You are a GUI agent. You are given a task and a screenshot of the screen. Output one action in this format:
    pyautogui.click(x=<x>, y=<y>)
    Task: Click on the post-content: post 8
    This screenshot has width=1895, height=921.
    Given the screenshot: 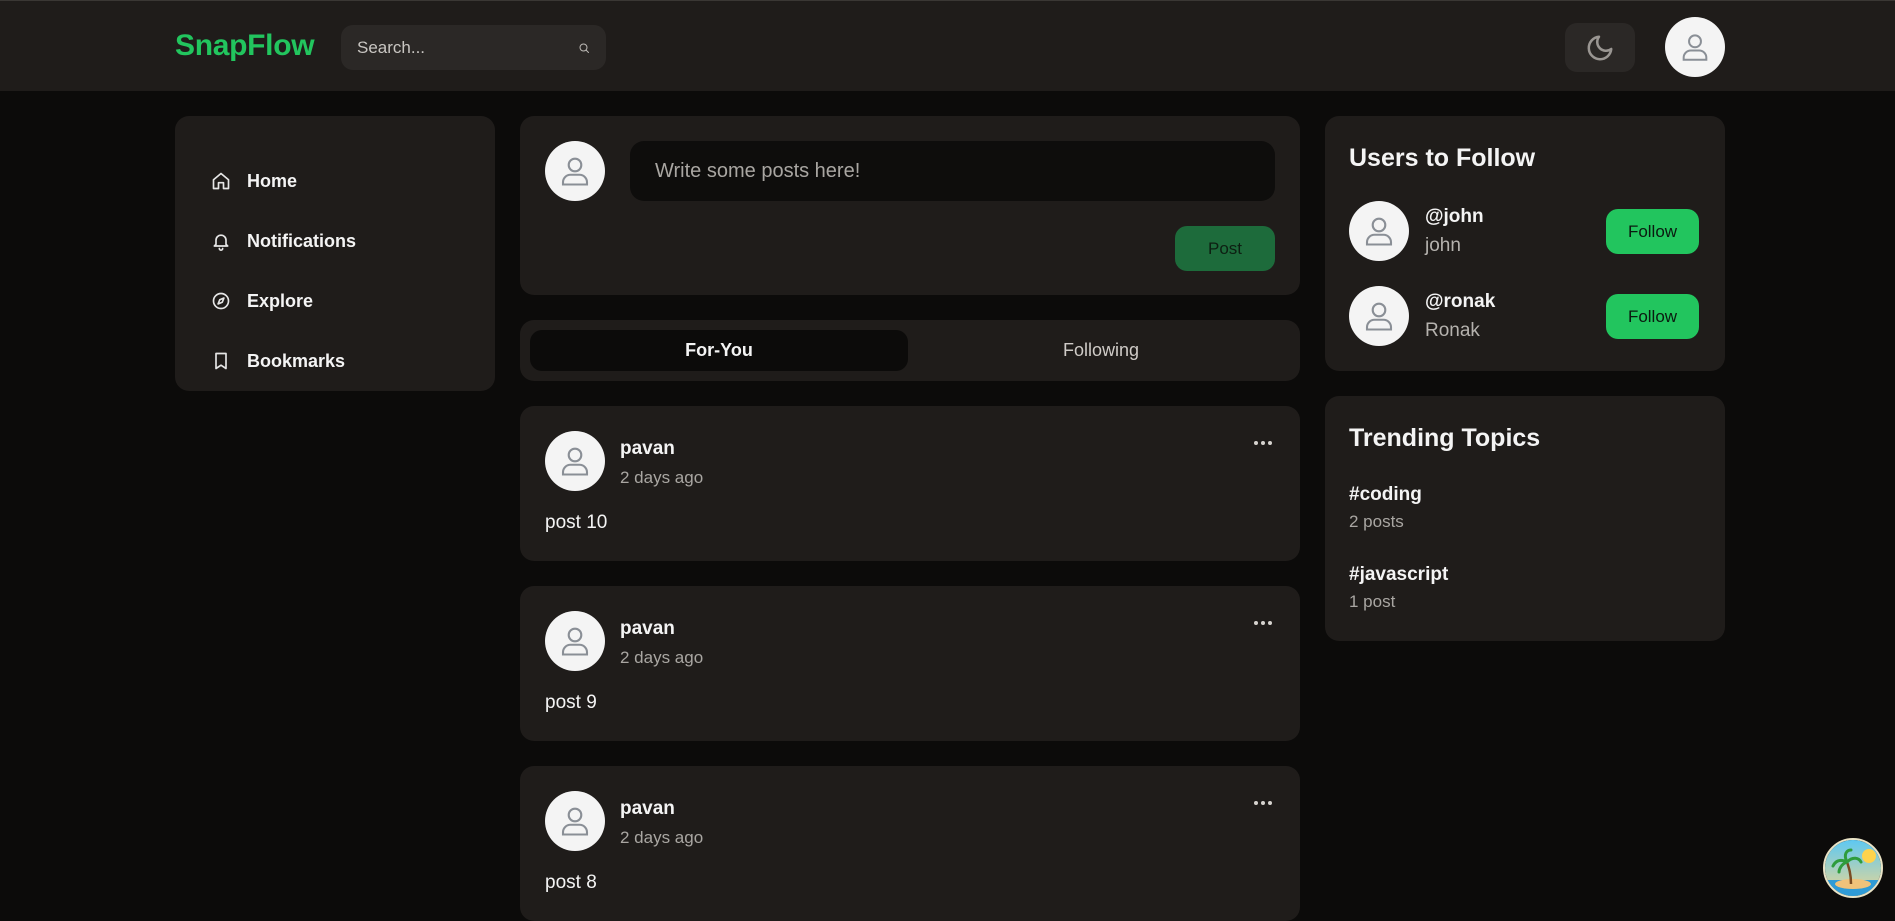 What is the action you would take?
    pyautogui.click(x=571, y=882)
    